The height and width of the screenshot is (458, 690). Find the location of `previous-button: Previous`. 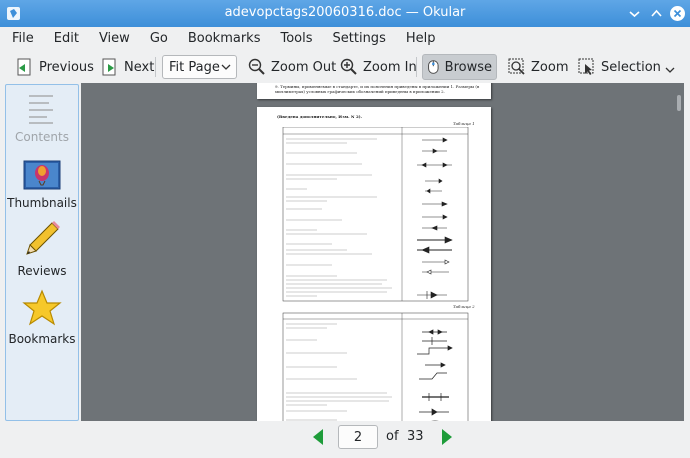

previous-button: Previous is located at coordinates (54, 67).